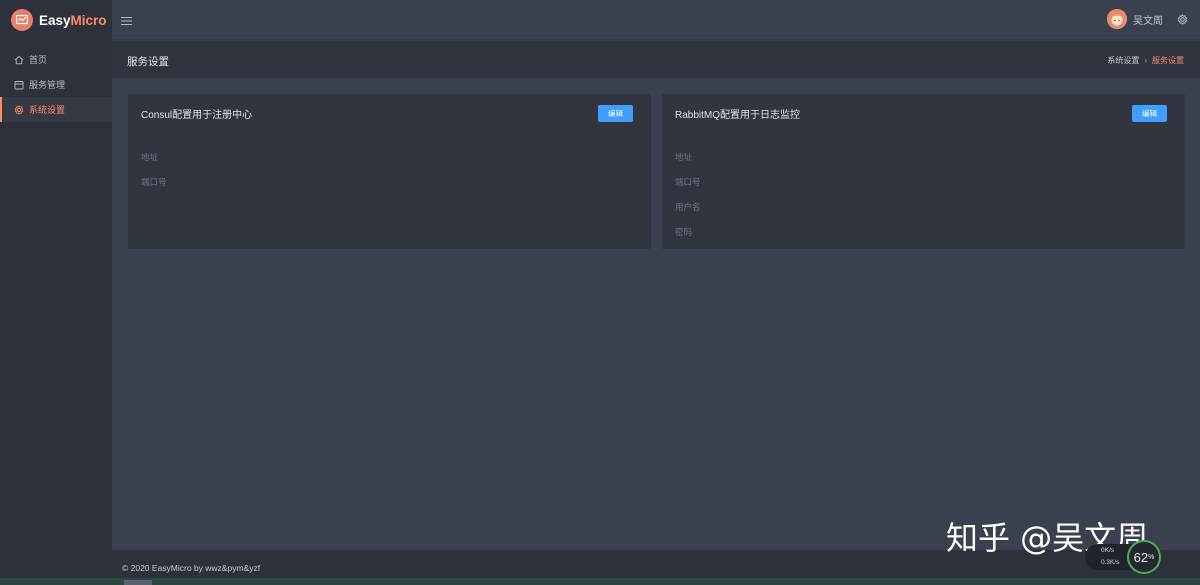 This screenshot has height=585, width=1200. I want to click on field-label-password: 密码, so click(684, 232).